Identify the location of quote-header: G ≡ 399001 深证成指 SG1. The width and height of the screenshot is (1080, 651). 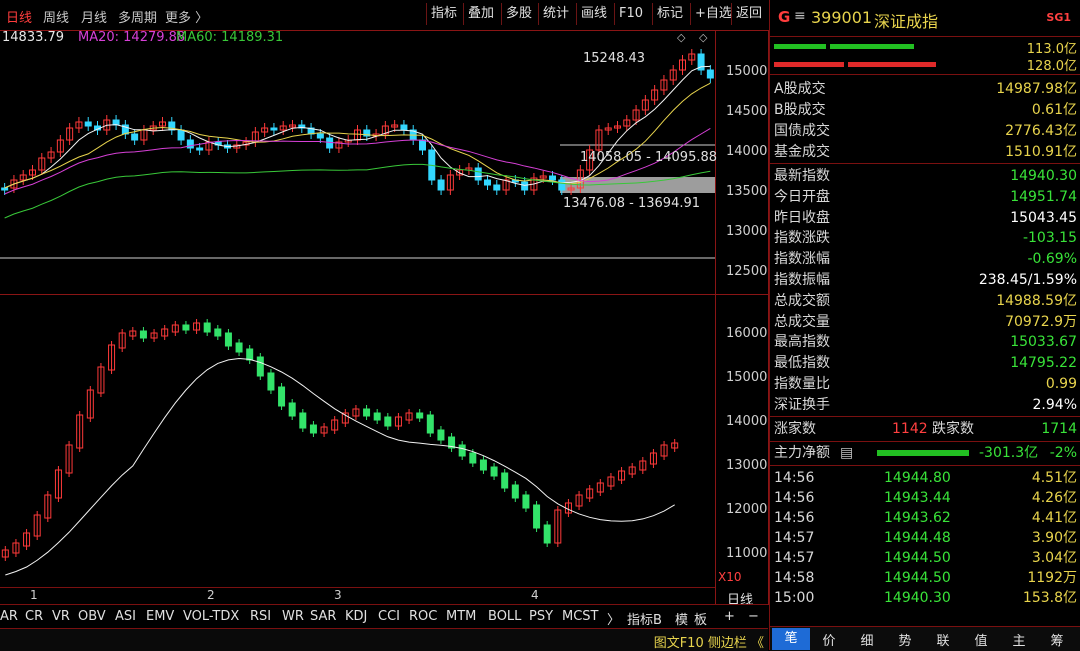
(925, 18).